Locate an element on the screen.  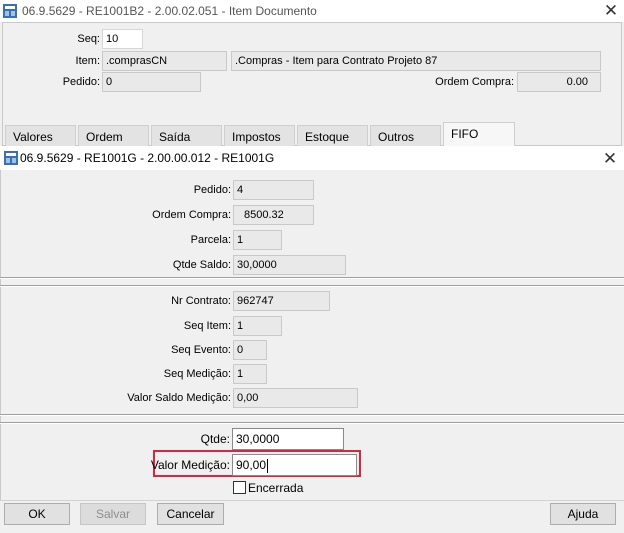
nr-contrato-label: Nr Contrato: is located at coordinates (201, 301).